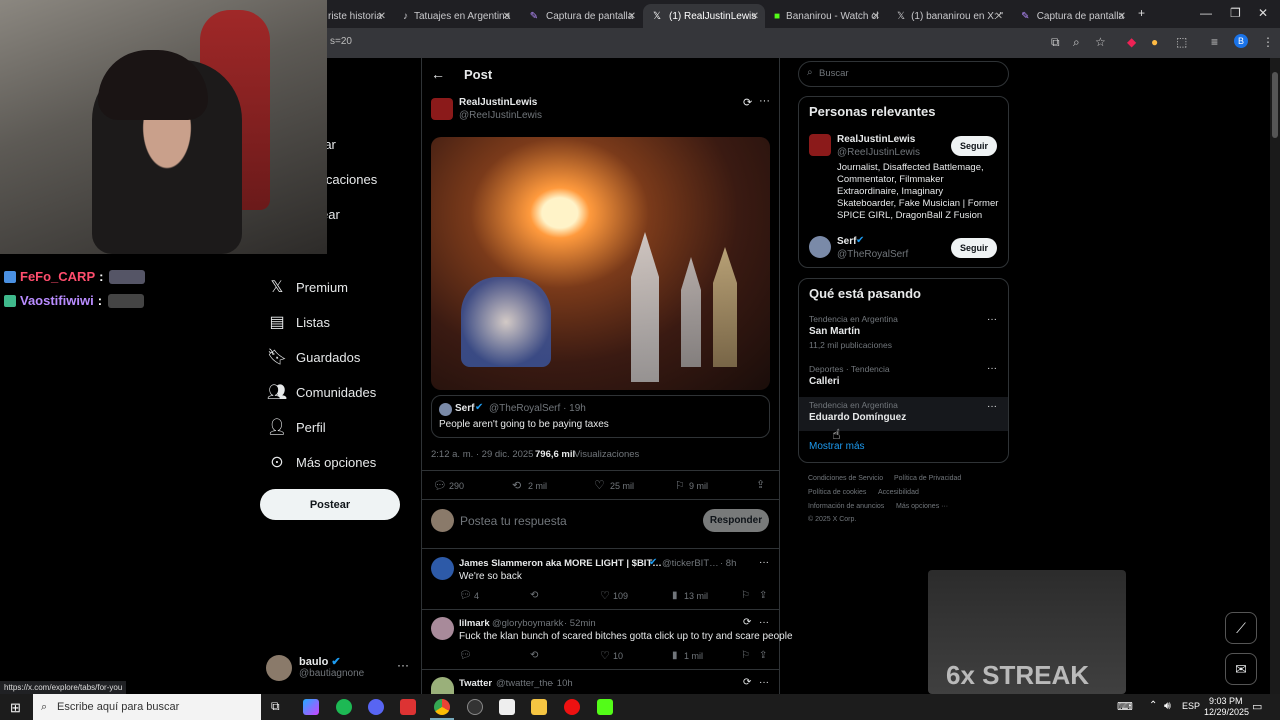 Image resolution: width=1280 pixels, height=720 pixels. Describe the element at coordinates (298, 322) in the screenshot. I see `nav-item-listas: ▤ Listas` at that location.